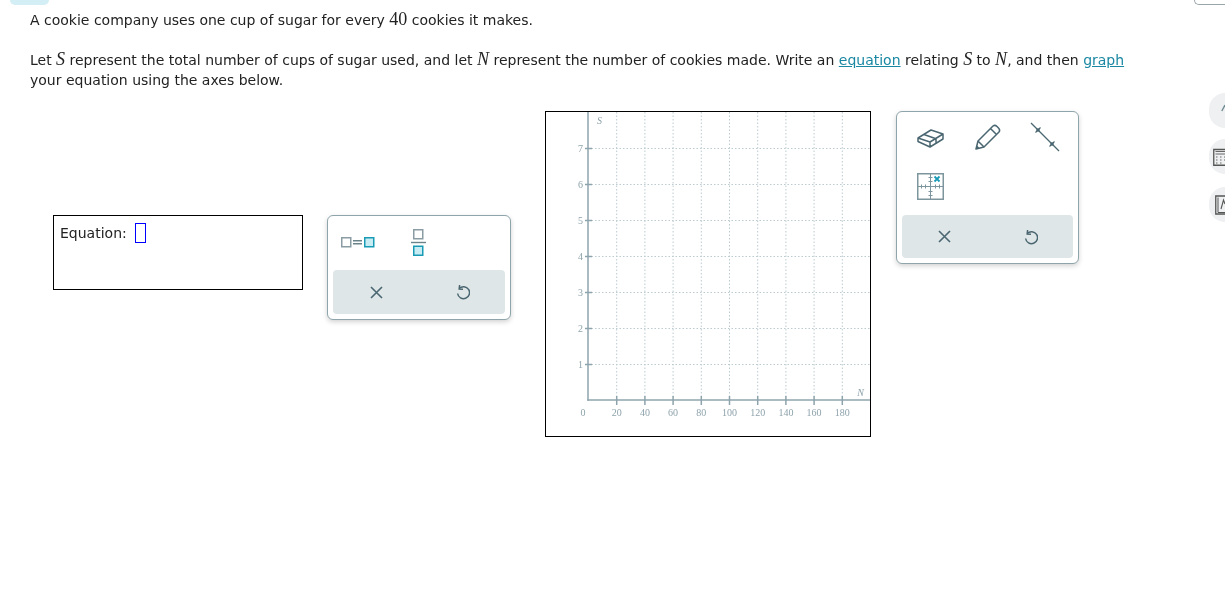 This screenshot has width=1225, height=614. What do you see at coordinates (1104, 60) in the screenshot?
I see `text-link: graph` at bounding box center [1104, 60].